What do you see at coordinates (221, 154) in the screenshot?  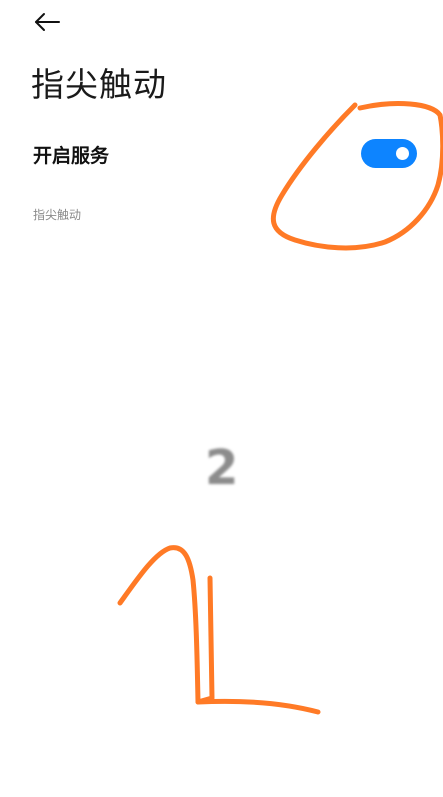 I see `enable-service-row: 开启服务` at bounding box center [221, 154].